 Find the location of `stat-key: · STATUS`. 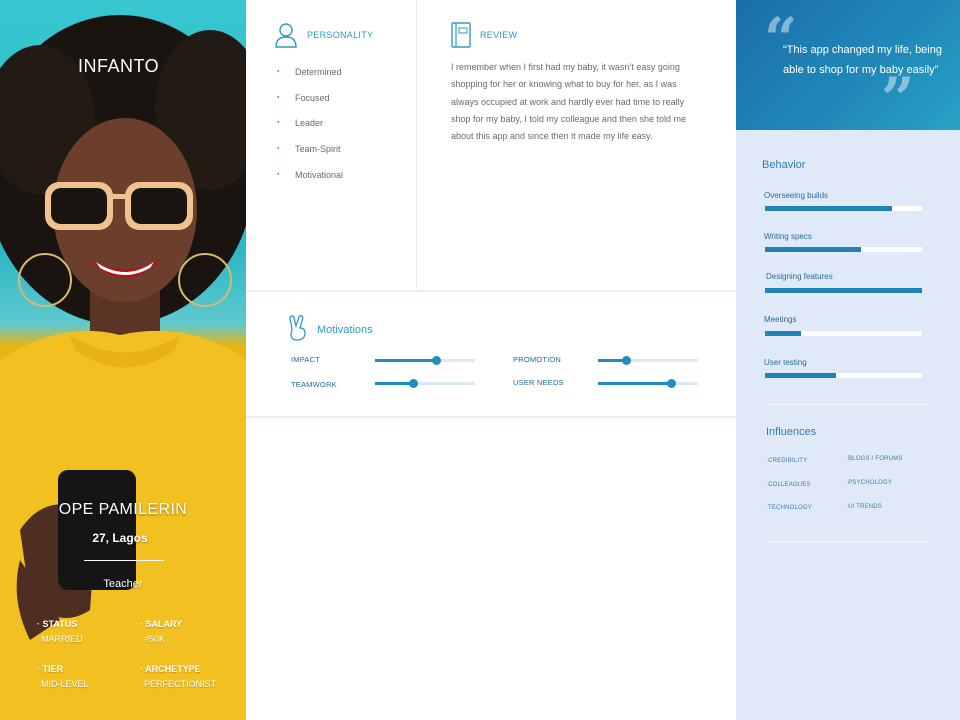

stat-key: · STATUS is located at coordinates (57, 624).